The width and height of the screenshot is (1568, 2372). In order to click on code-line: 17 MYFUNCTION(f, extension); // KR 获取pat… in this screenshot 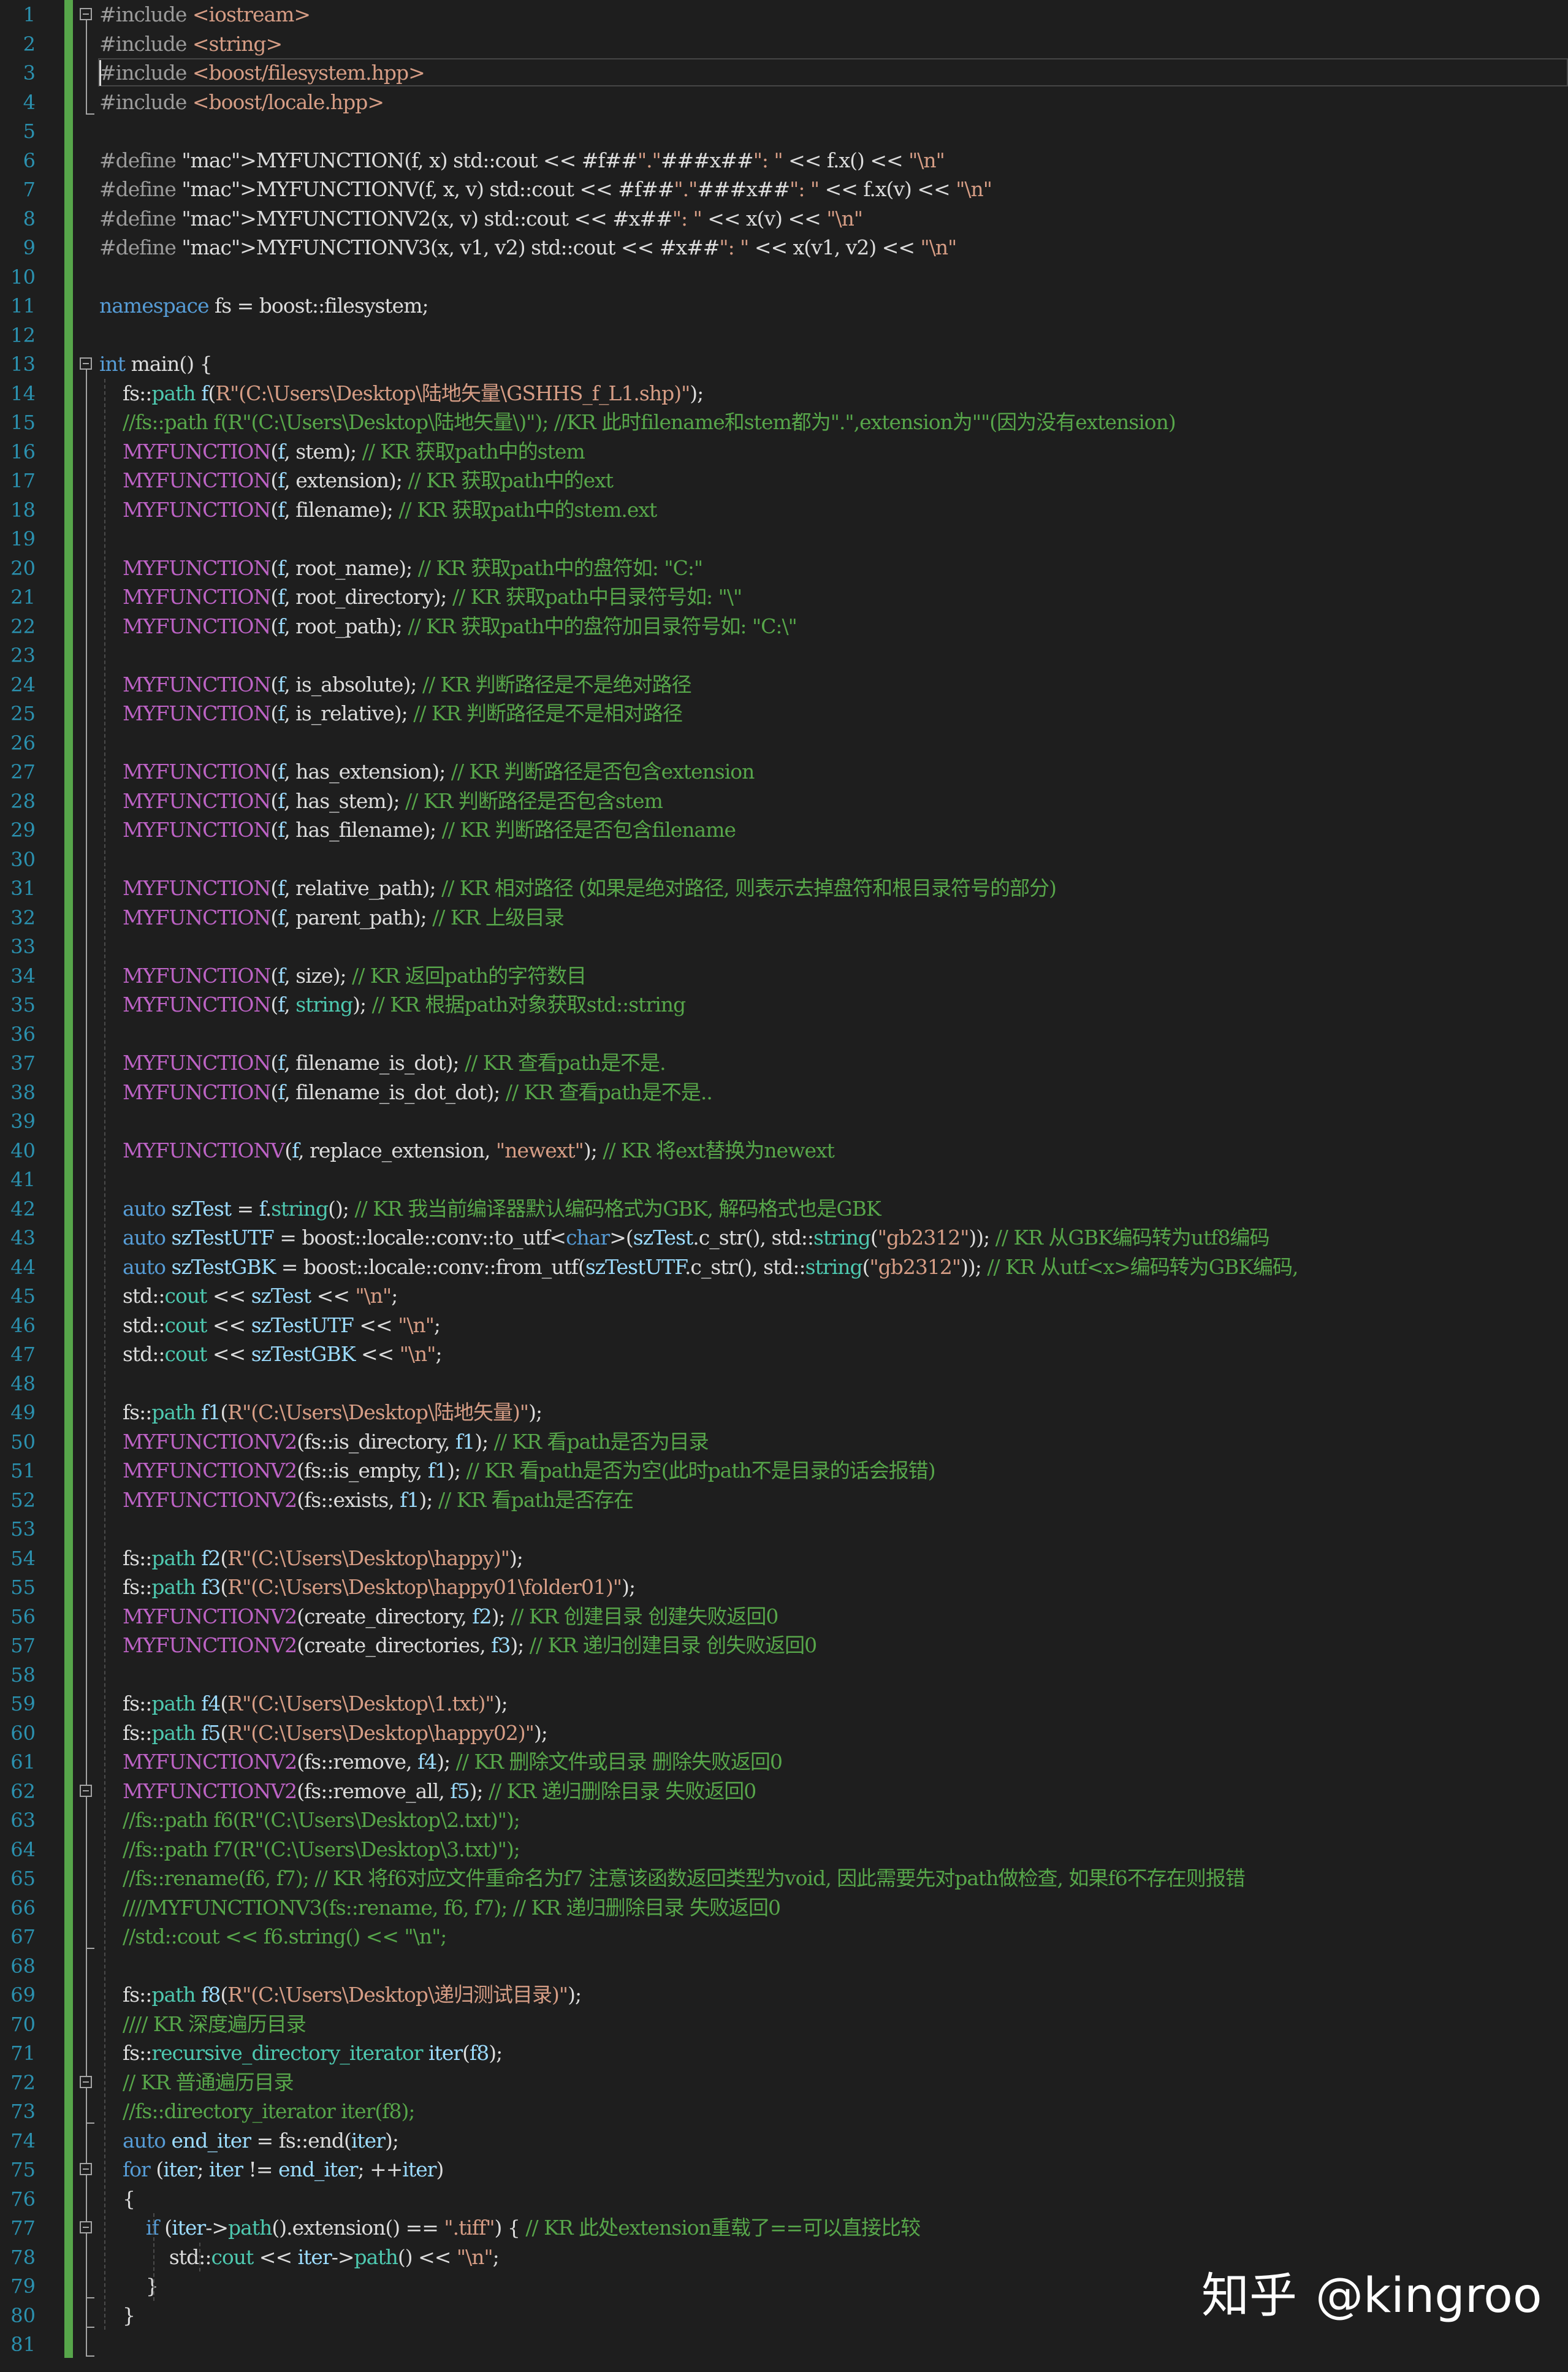, I will do `click(784, 480)`.